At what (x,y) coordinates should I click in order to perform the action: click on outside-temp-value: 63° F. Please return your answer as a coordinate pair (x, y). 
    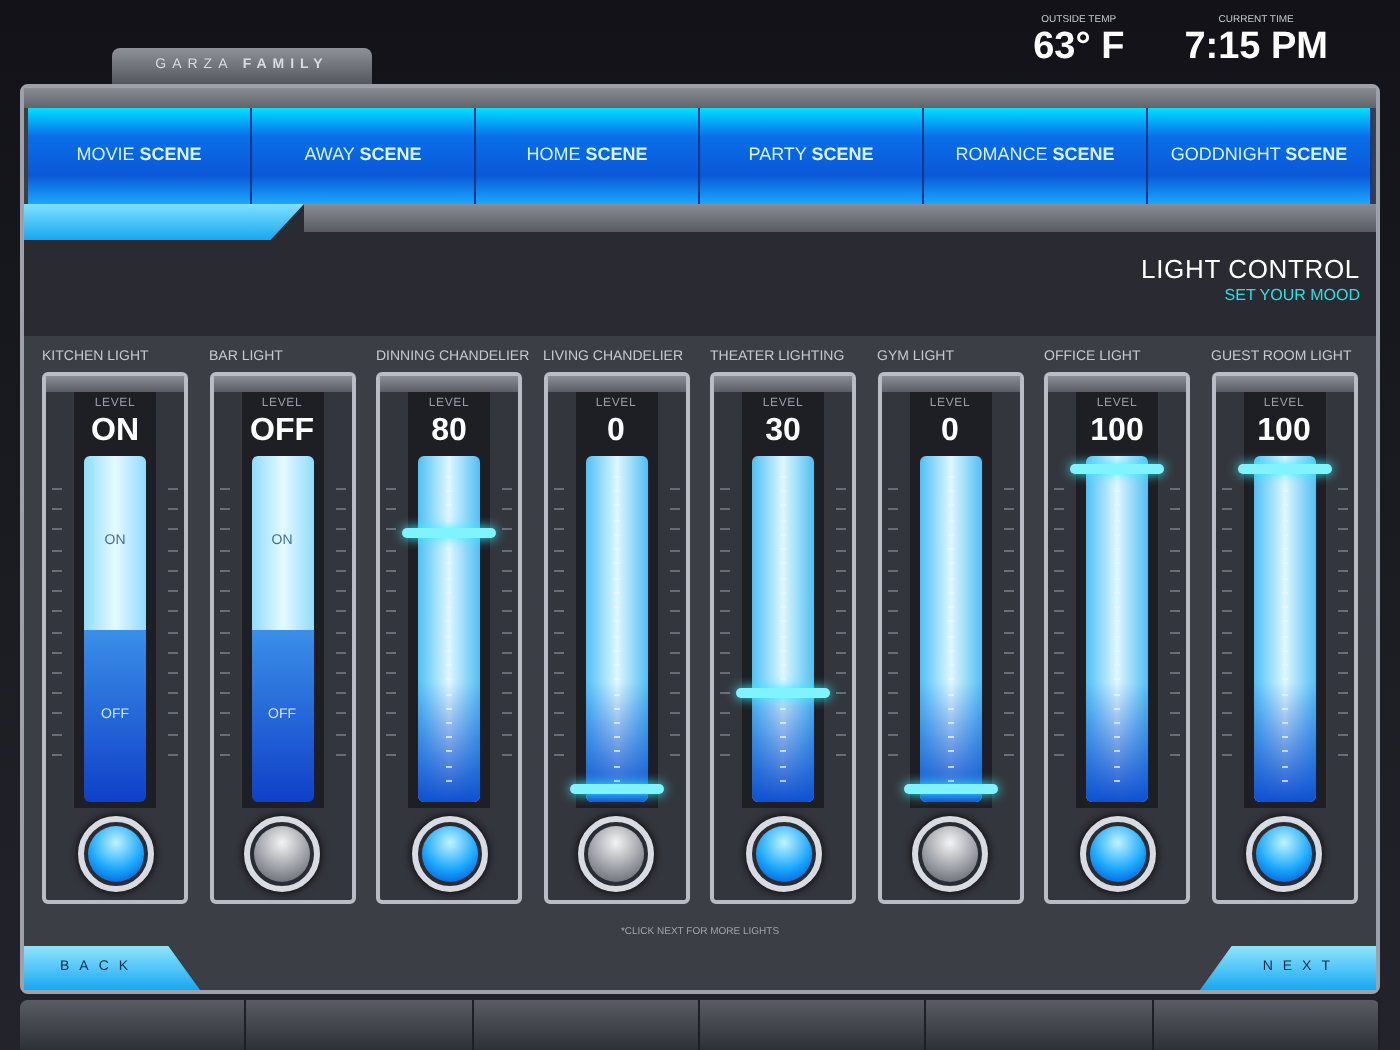
    Looking at the image, I should click on (1079, 48).